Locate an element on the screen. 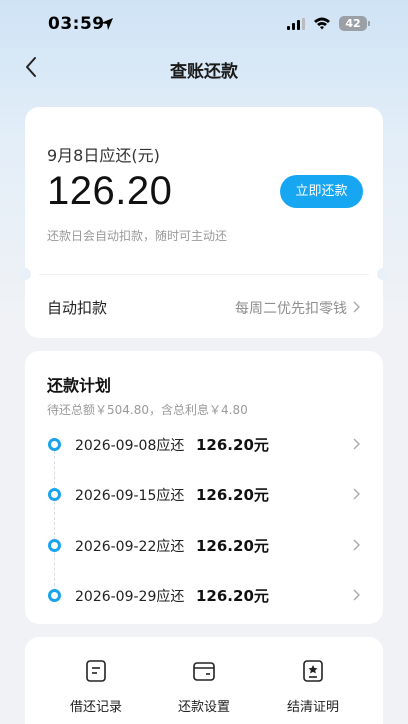 The height and width of the screenshot is (724, 408). actions-card: 借还记录 还款设置 结清证明 is located at coordinates (204, 680).